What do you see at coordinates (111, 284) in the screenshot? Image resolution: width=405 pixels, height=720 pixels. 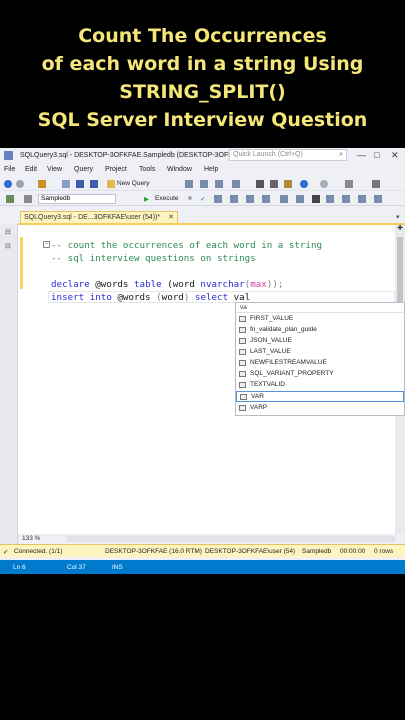 I see `code-text: @words` at bounding box center [111, 284].